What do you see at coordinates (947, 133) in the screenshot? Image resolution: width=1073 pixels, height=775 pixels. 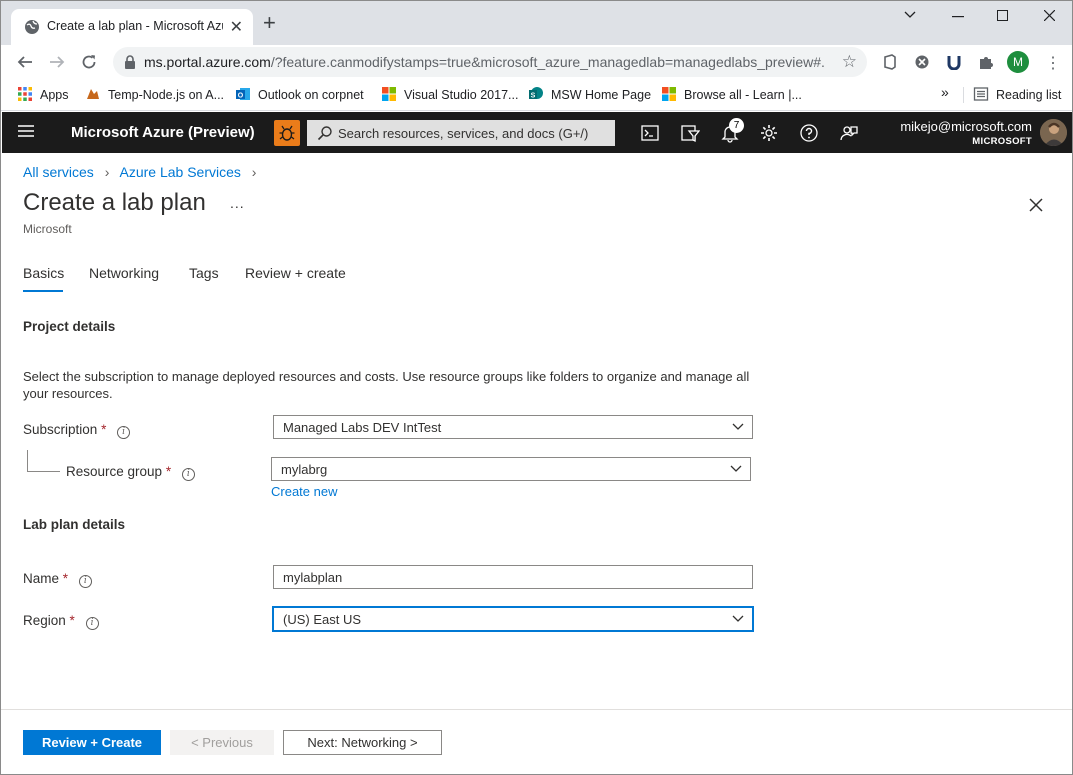 I see `account-info: mikejo@microsoft.com MICROSOFT` at bounding box center [947, 133].